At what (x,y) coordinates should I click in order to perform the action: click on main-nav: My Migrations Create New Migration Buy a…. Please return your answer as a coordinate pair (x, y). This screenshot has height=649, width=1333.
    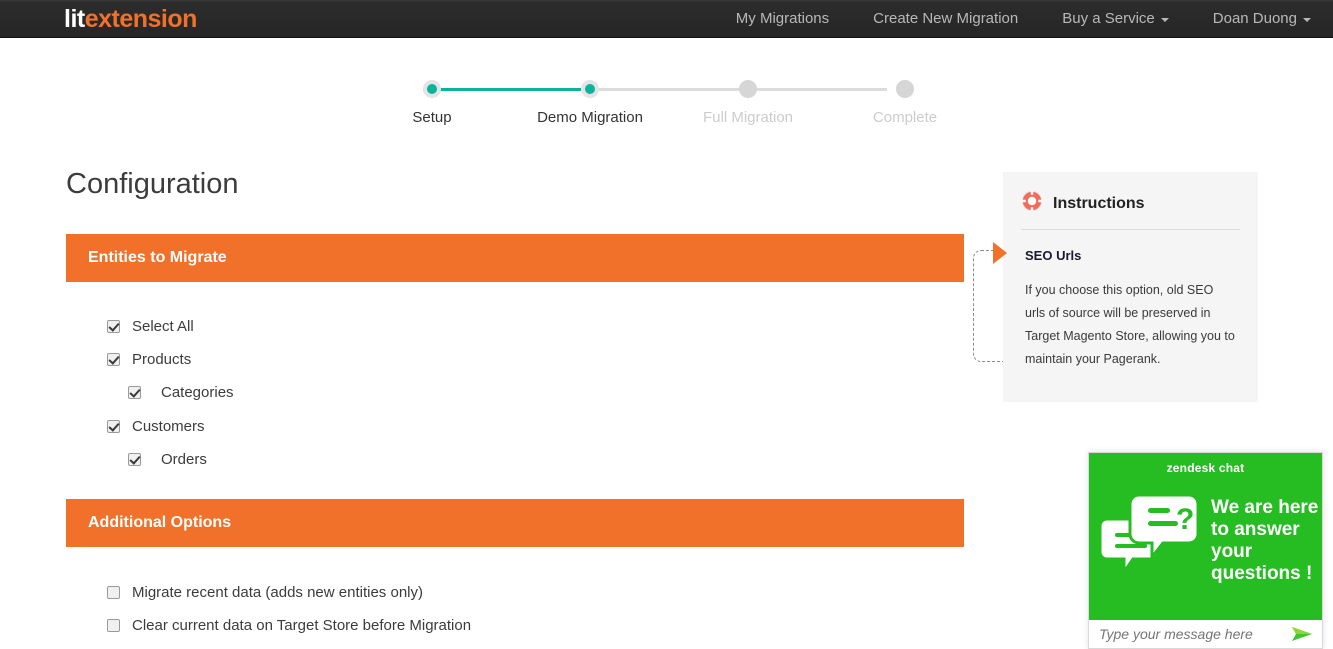
    Looking at the image, I should click on (1023, 19).